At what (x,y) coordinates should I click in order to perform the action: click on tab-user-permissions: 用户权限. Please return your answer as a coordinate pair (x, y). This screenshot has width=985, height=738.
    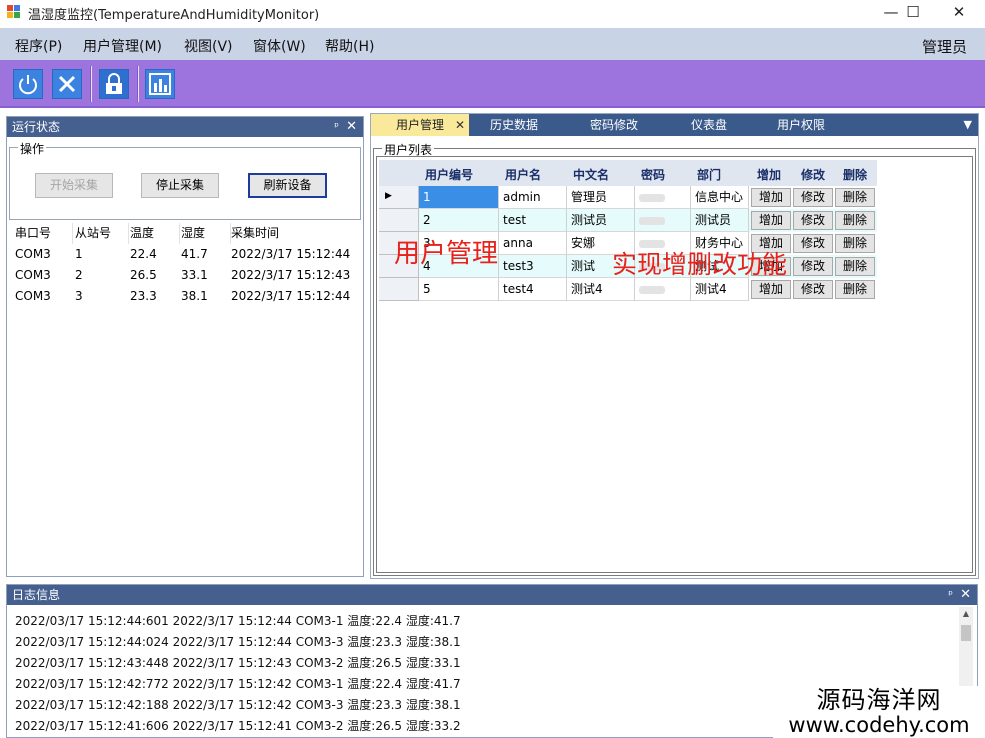
    Looking at the image, I should click on (801, 125).